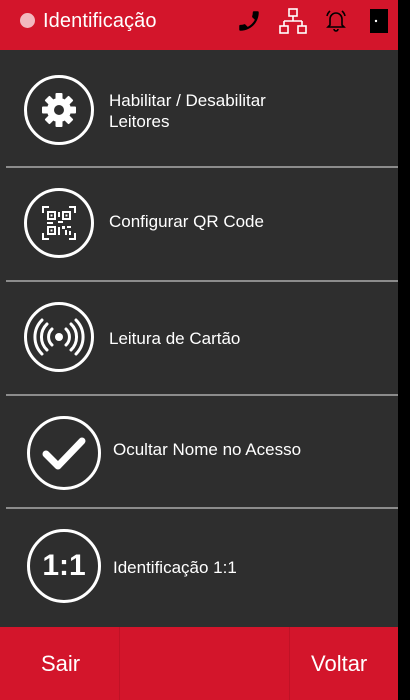  Describe the element at coordinates (207, 449) in the screenshot. I see `menu-item-label: Ocultar Nome no Acesso` at that location.